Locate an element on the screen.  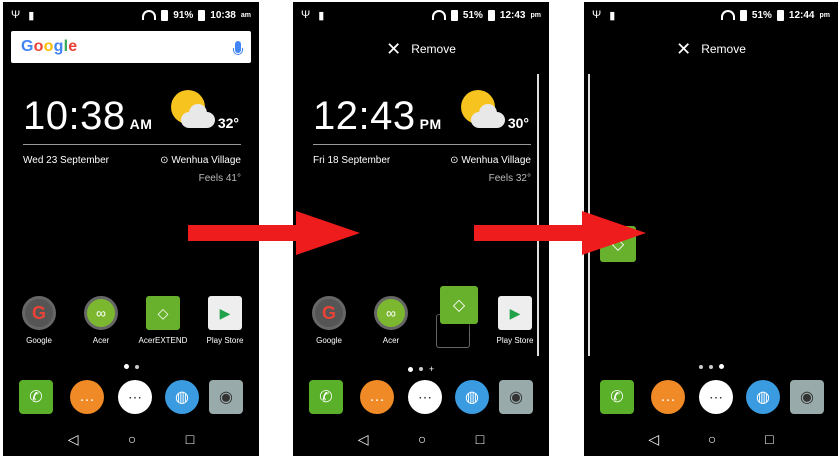
app-label: Play Store is located at coordinates (515, 340).